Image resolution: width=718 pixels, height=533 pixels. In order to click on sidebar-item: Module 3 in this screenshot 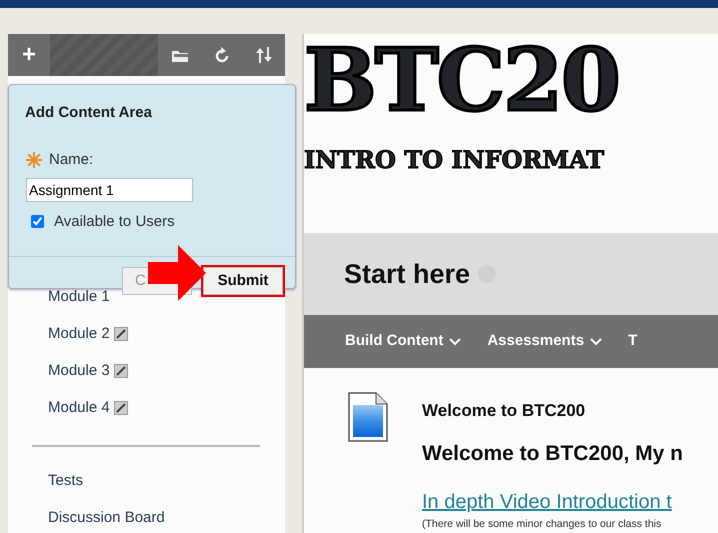, I will do `click(79, 371)`.